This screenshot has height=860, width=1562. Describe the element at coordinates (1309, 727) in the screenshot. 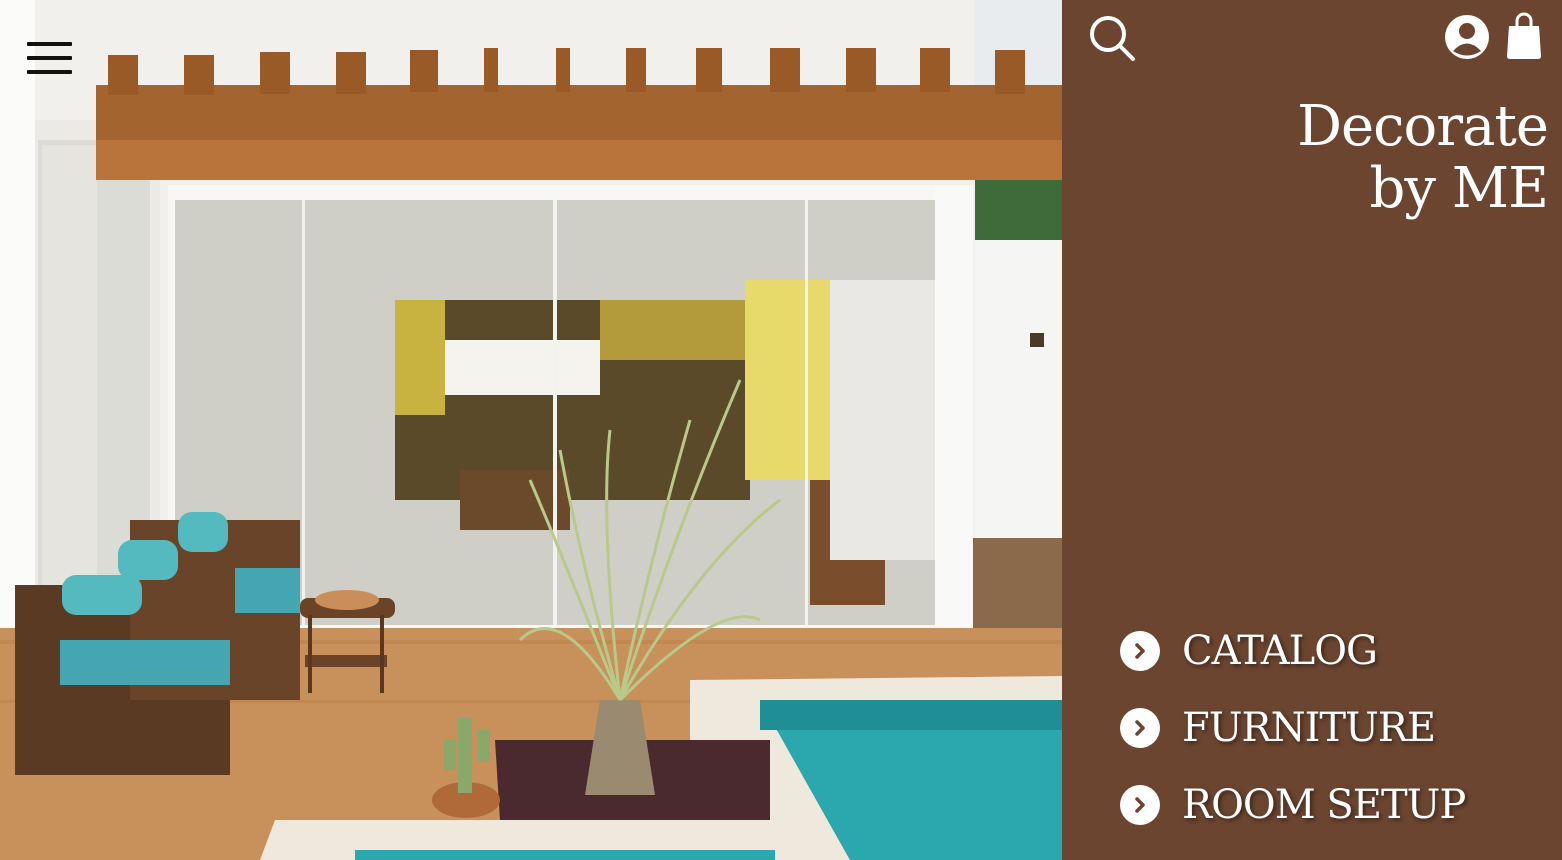

I see `nav-item-label: FURNITURE` at that location.